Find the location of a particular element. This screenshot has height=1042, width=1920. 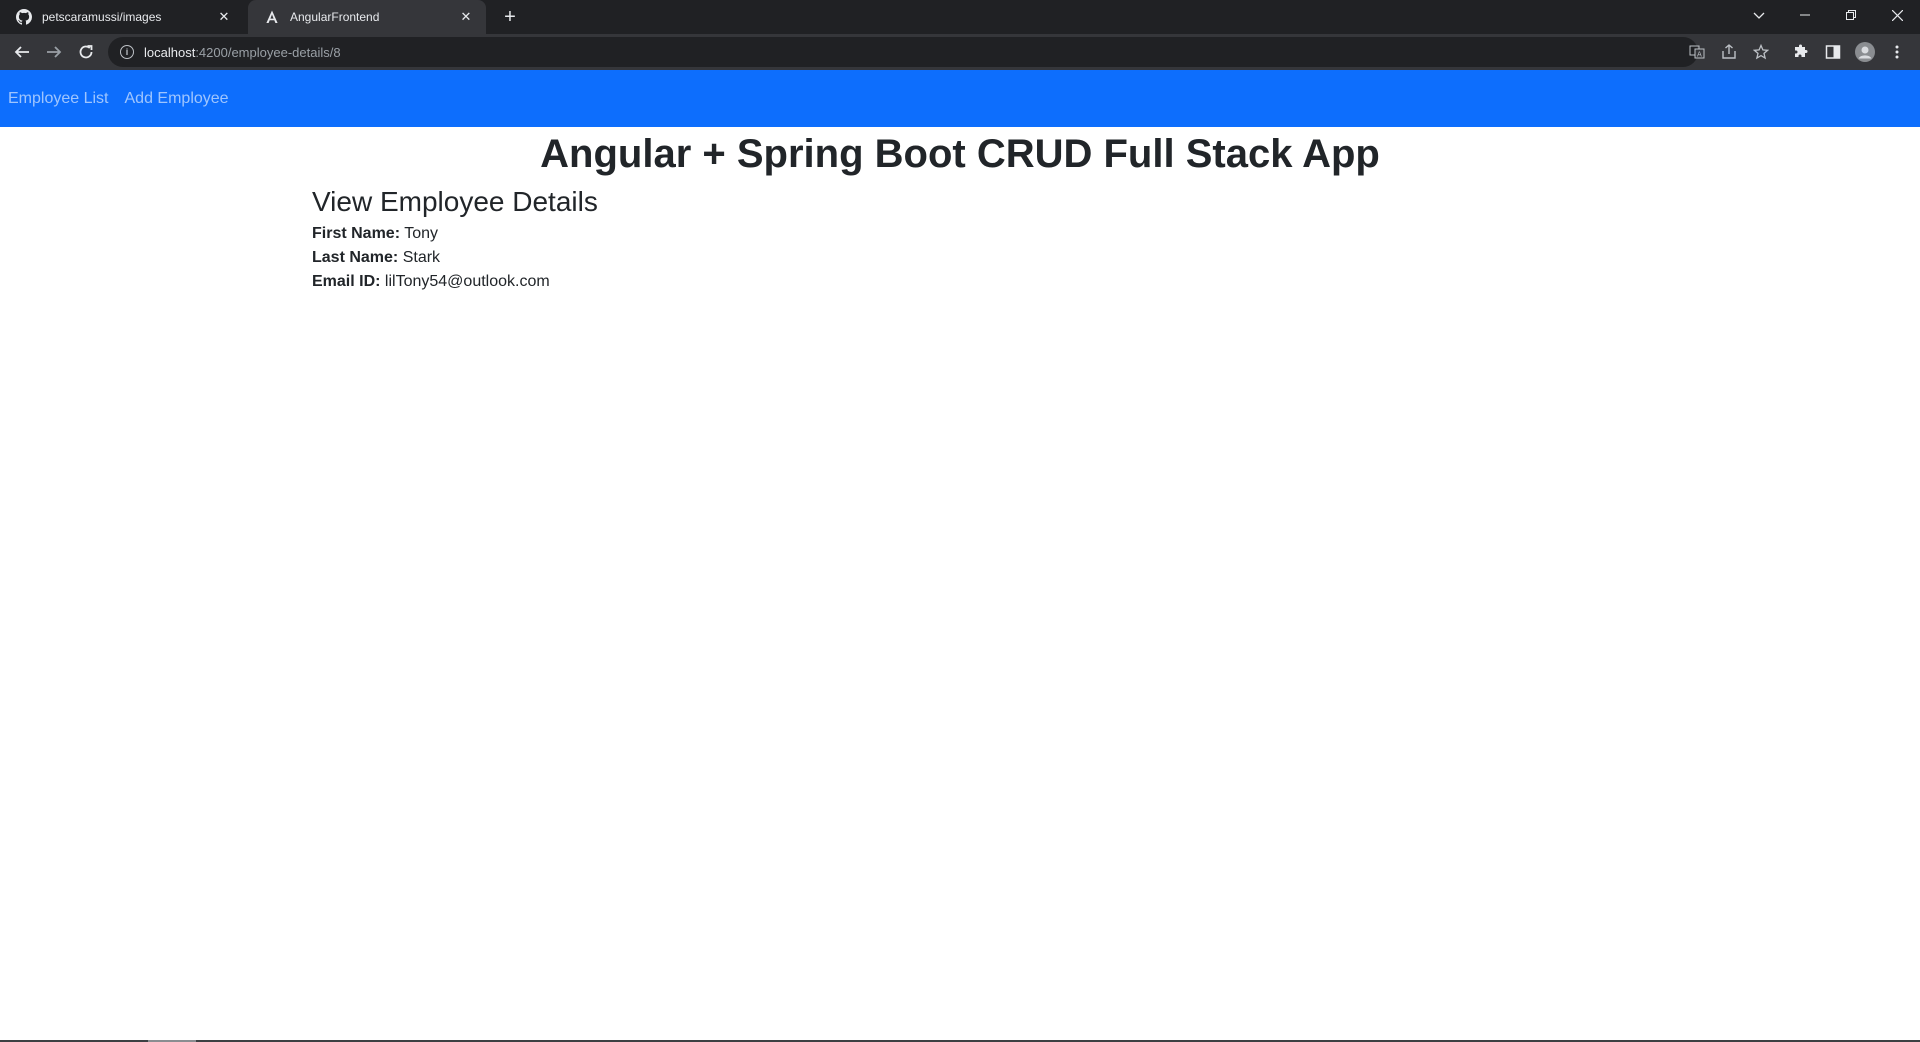

puzzle-icon is located at coordinates (1801, 50).